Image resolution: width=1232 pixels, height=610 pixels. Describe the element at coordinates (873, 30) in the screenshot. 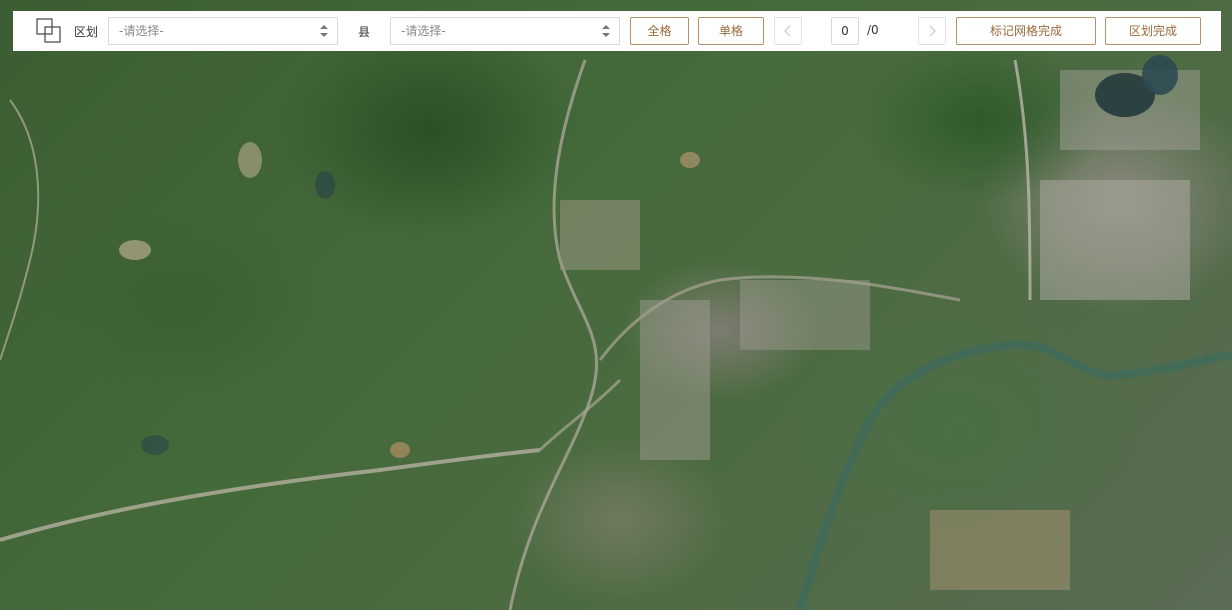

I see `page-total: /0` at that location.